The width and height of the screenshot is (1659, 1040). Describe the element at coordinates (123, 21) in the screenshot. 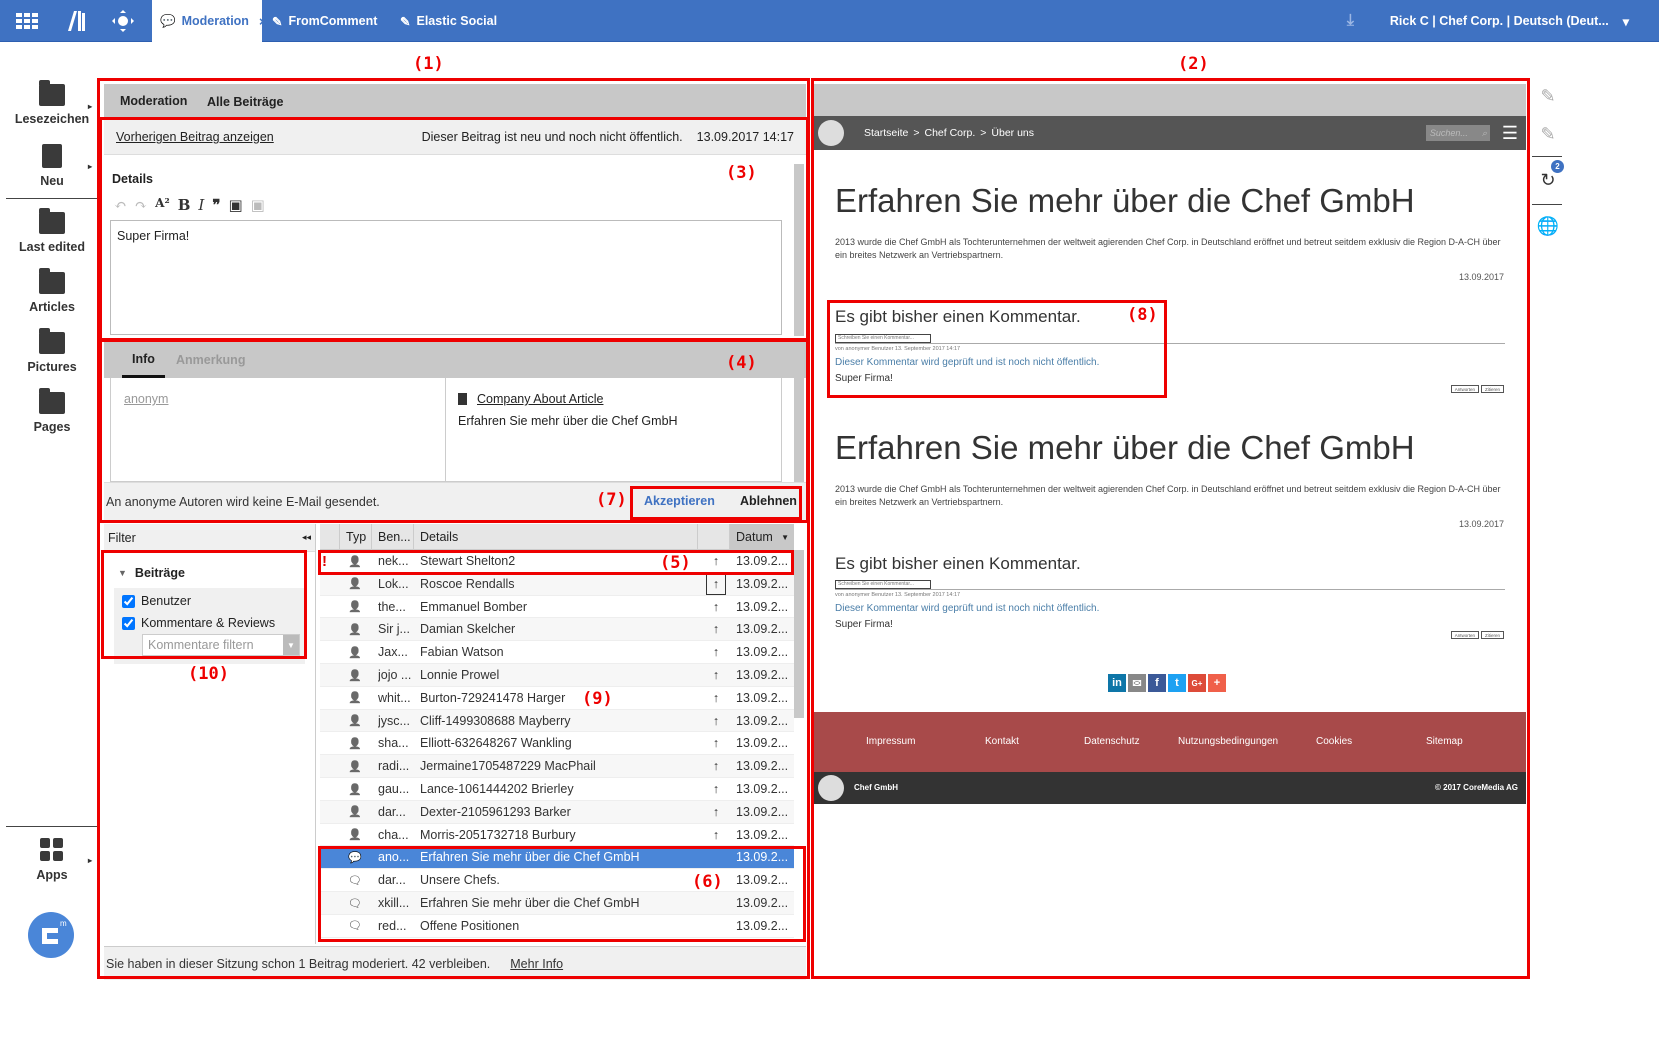

I see `navigation-icon` at that location.